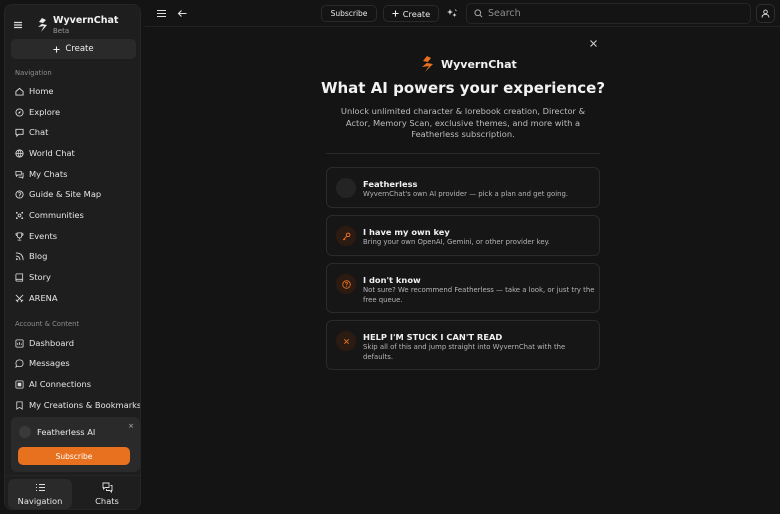 The width and height of the screenshot is (780, 514). Describe the element at coordinates (65, 194) in the screenshot. I see `sidebar-item-label: Guide & Site Map` at that location.